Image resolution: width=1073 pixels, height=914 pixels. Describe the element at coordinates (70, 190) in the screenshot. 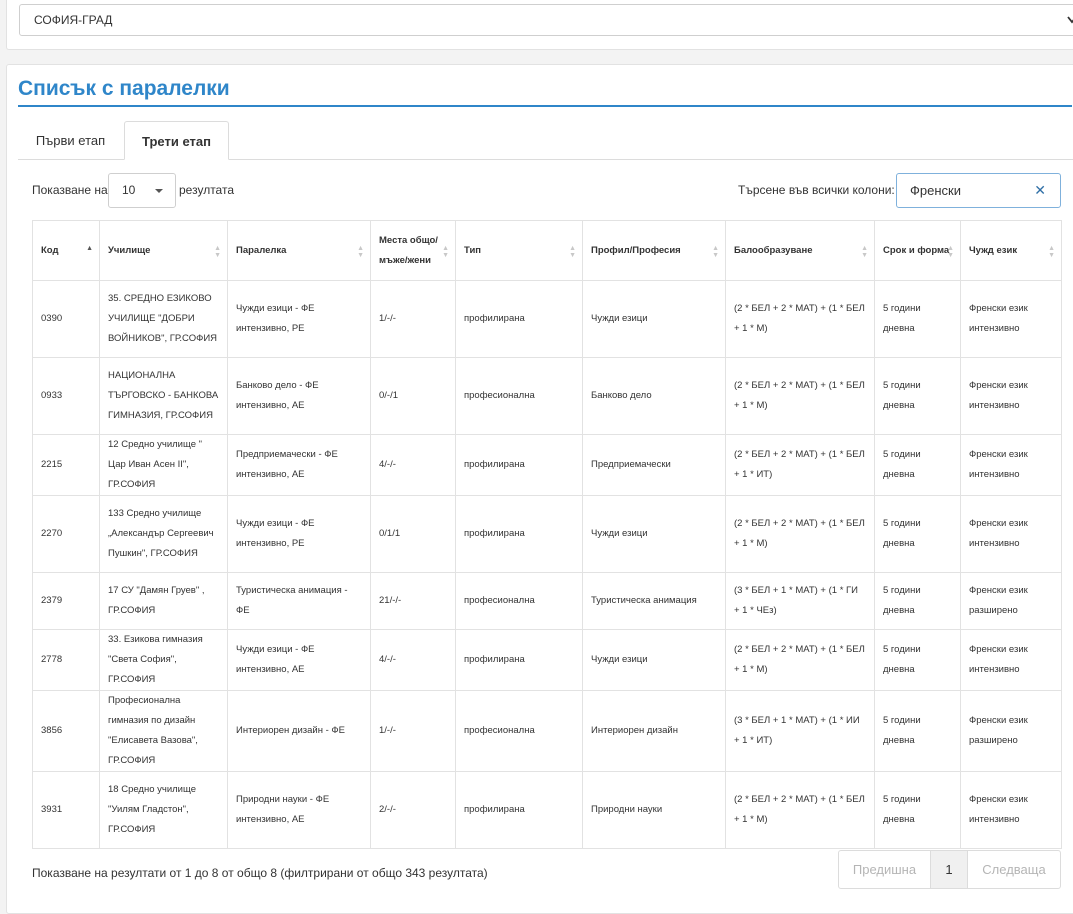

I see `length-label-before: Показване на` at that location.